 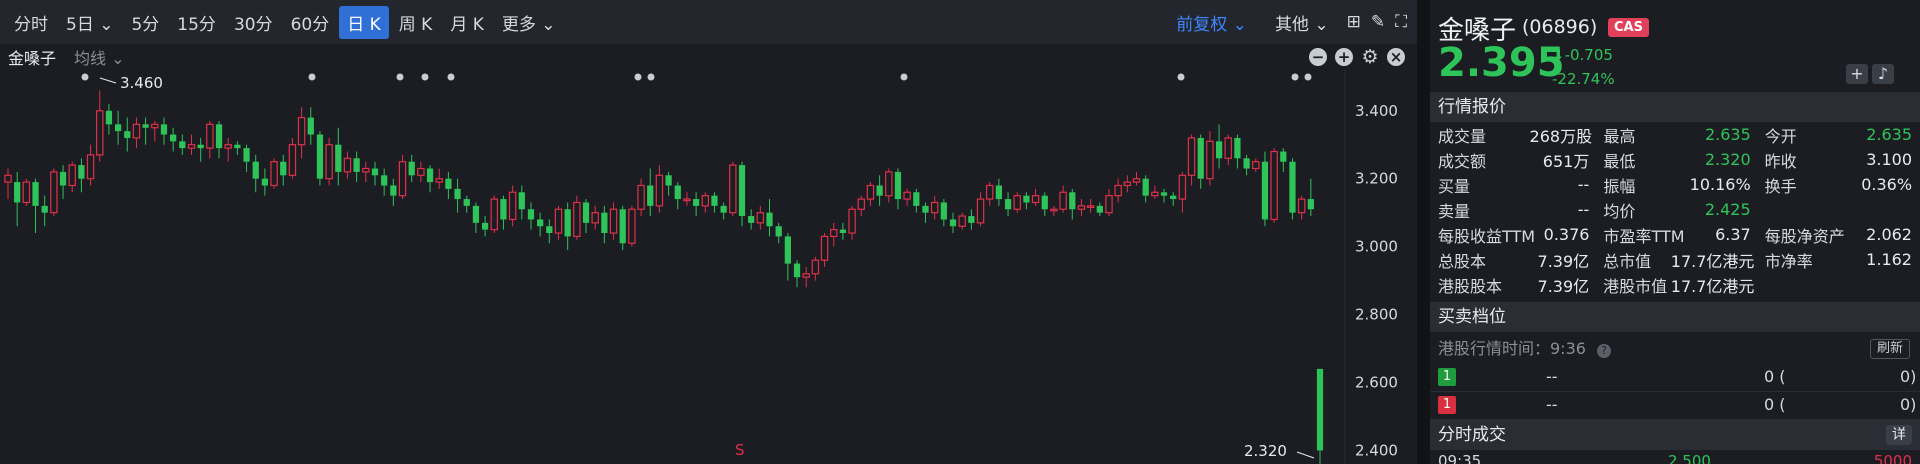 I want to click on period-tab-8: 月 K, so click(x=467, y=22).